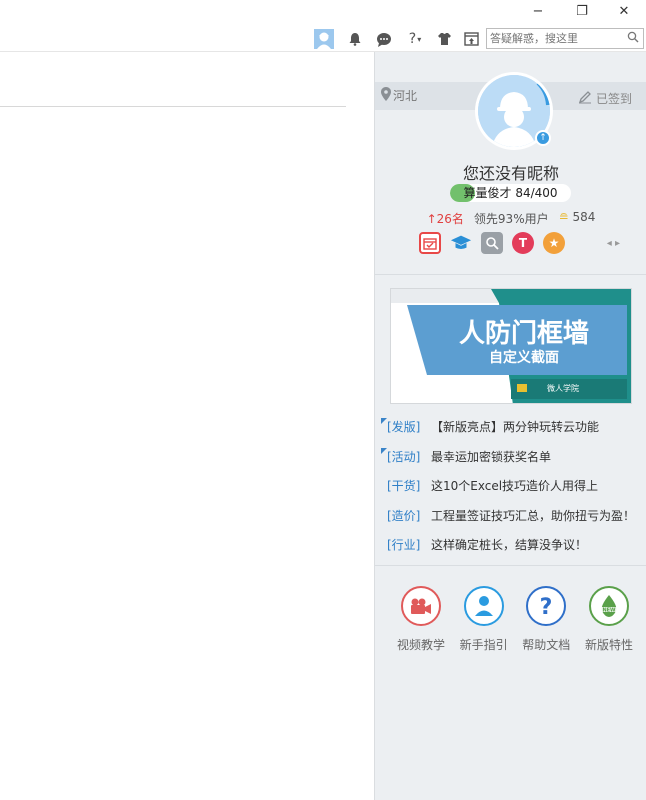 Image resolution: width=646 pixels, height=800 pixels. I want to click on rank-change: ↑26名, so click(445, 219).